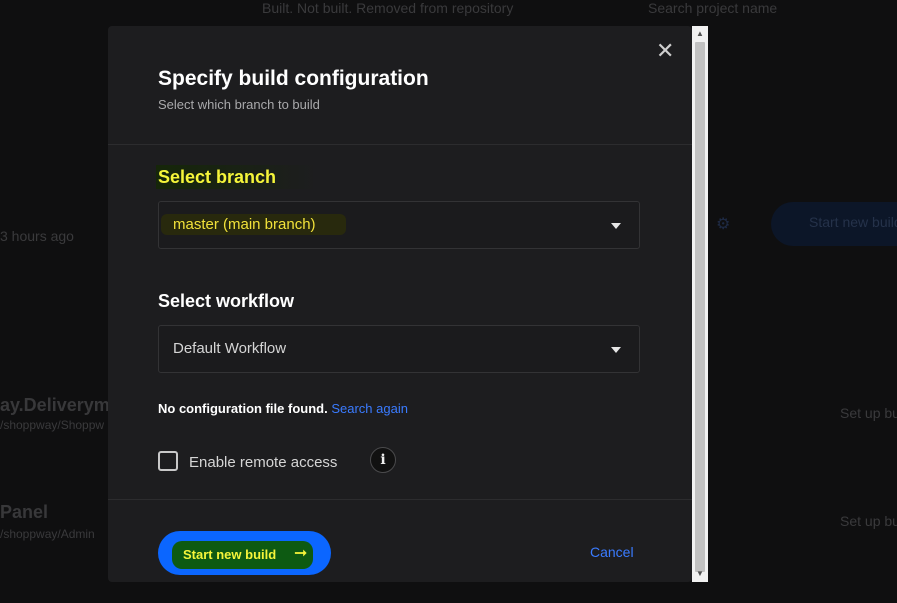  What do you see at coordinates (868, 413) in the screenshot?
I see `bg-setup-link-1: Set up bu` at bounding box center [868, 413].